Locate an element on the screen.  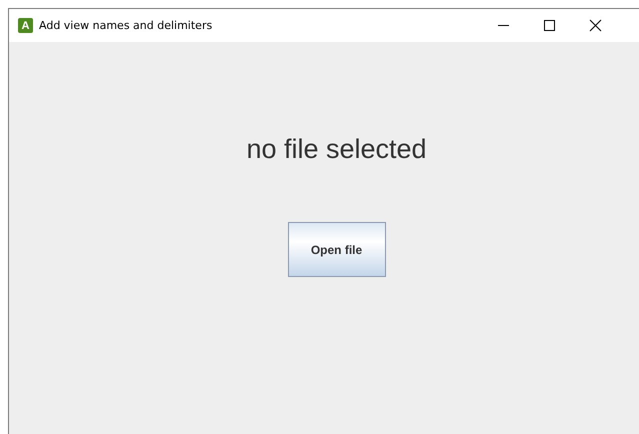
app-logo: A is located at coordinates (25, 25).